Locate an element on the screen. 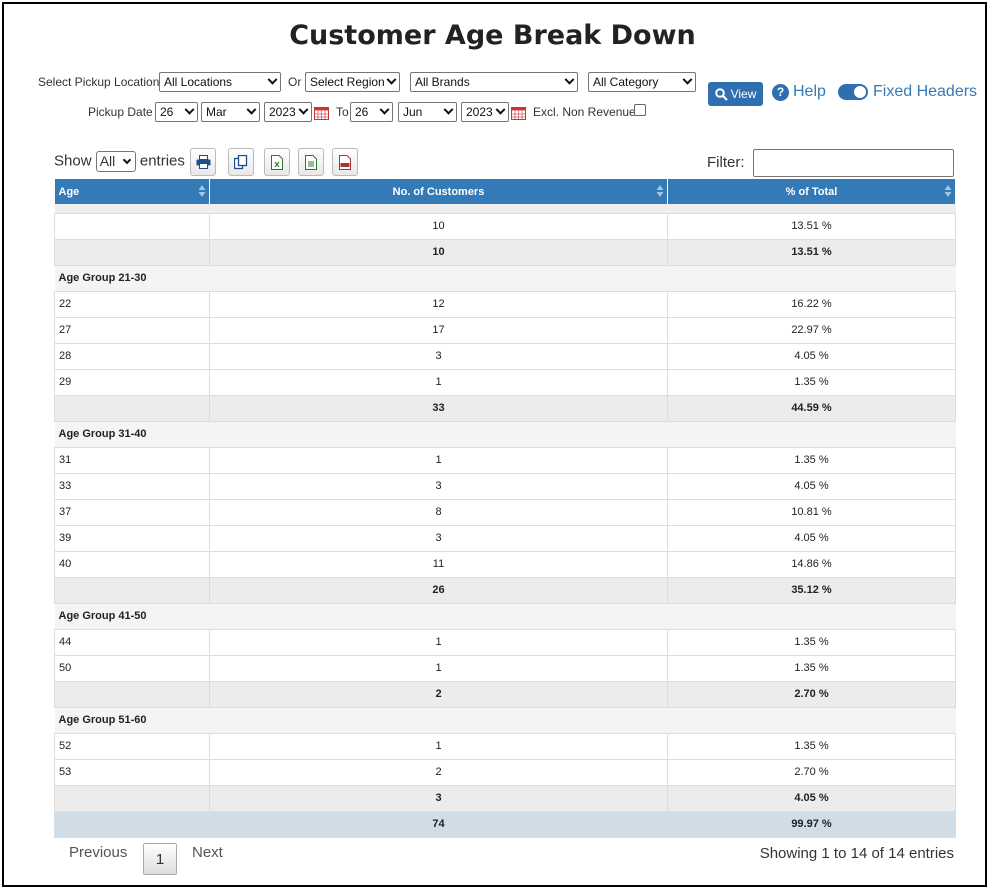 The height and width of the screenshot is (889, 989). from-year-select: 2023 is located at coordinates (288, 112).